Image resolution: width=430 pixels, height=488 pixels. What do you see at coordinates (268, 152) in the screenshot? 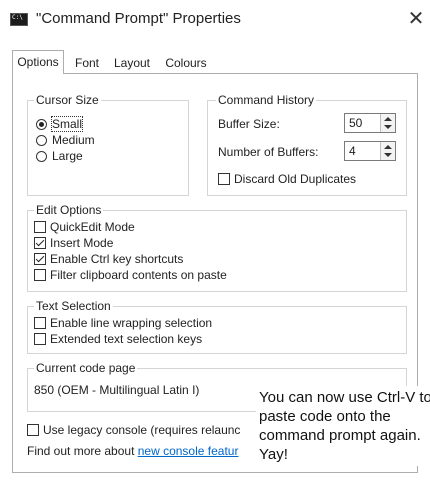
I see `num-buffers-label: Number of Buffers:` at bounding box center [268, 152].